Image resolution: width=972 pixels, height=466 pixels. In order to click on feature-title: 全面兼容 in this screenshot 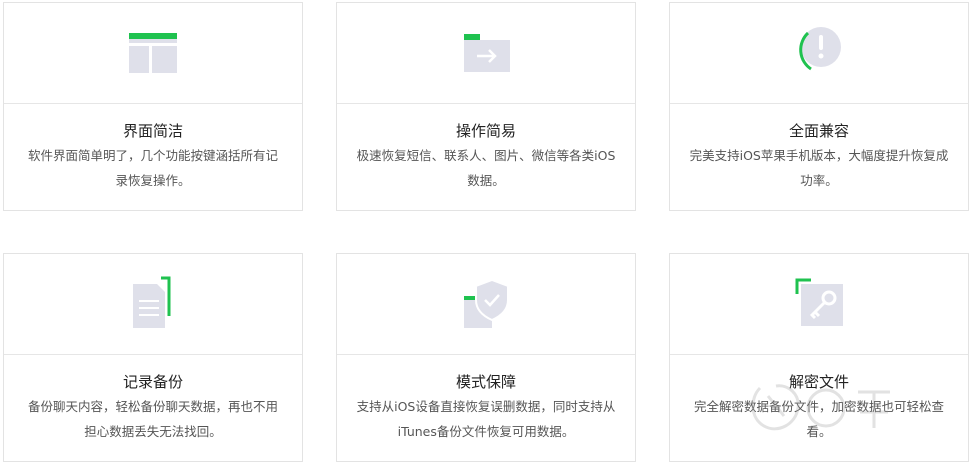, I will do `click(818, 131)`.